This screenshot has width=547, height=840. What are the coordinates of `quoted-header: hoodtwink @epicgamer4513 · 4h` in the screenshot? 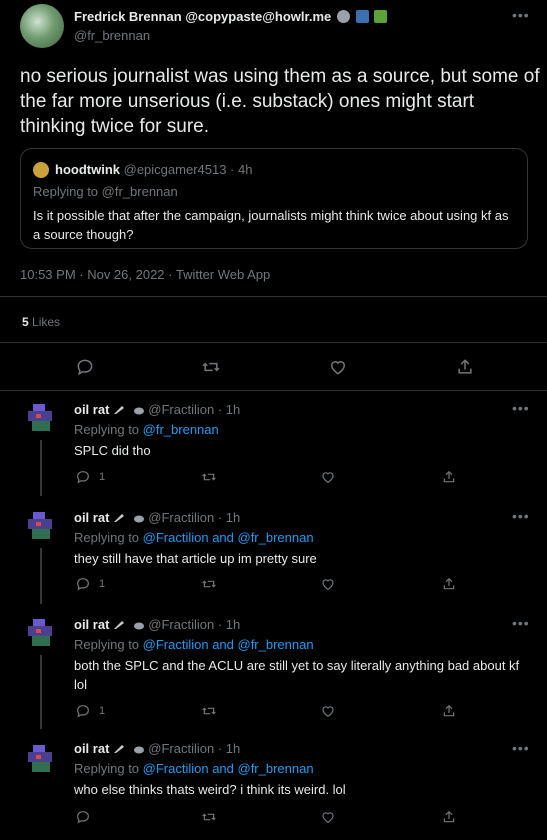 It's located at (153, 169).